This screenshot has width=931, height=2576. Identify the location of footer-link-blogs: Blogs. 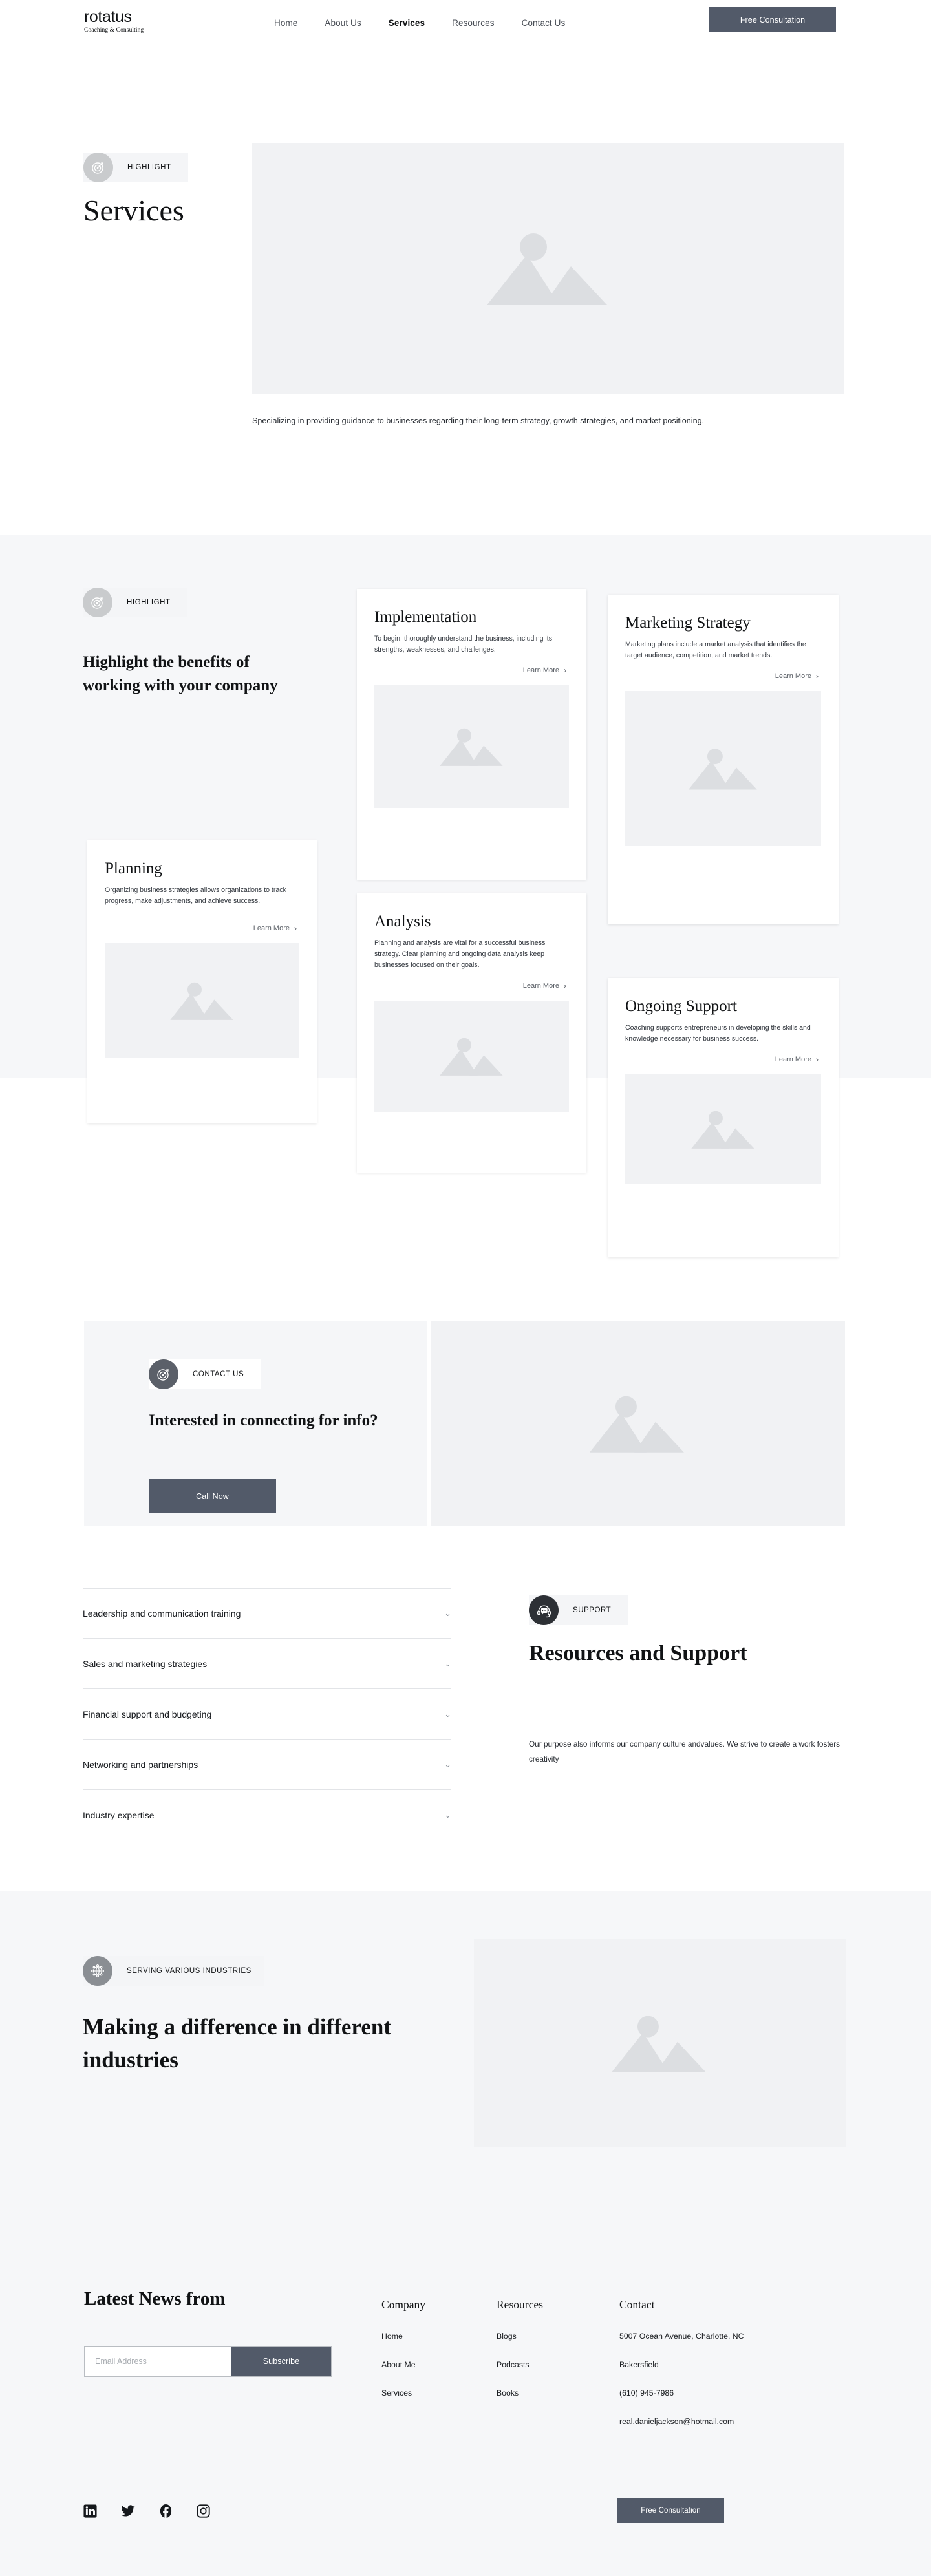
(520, 2336).